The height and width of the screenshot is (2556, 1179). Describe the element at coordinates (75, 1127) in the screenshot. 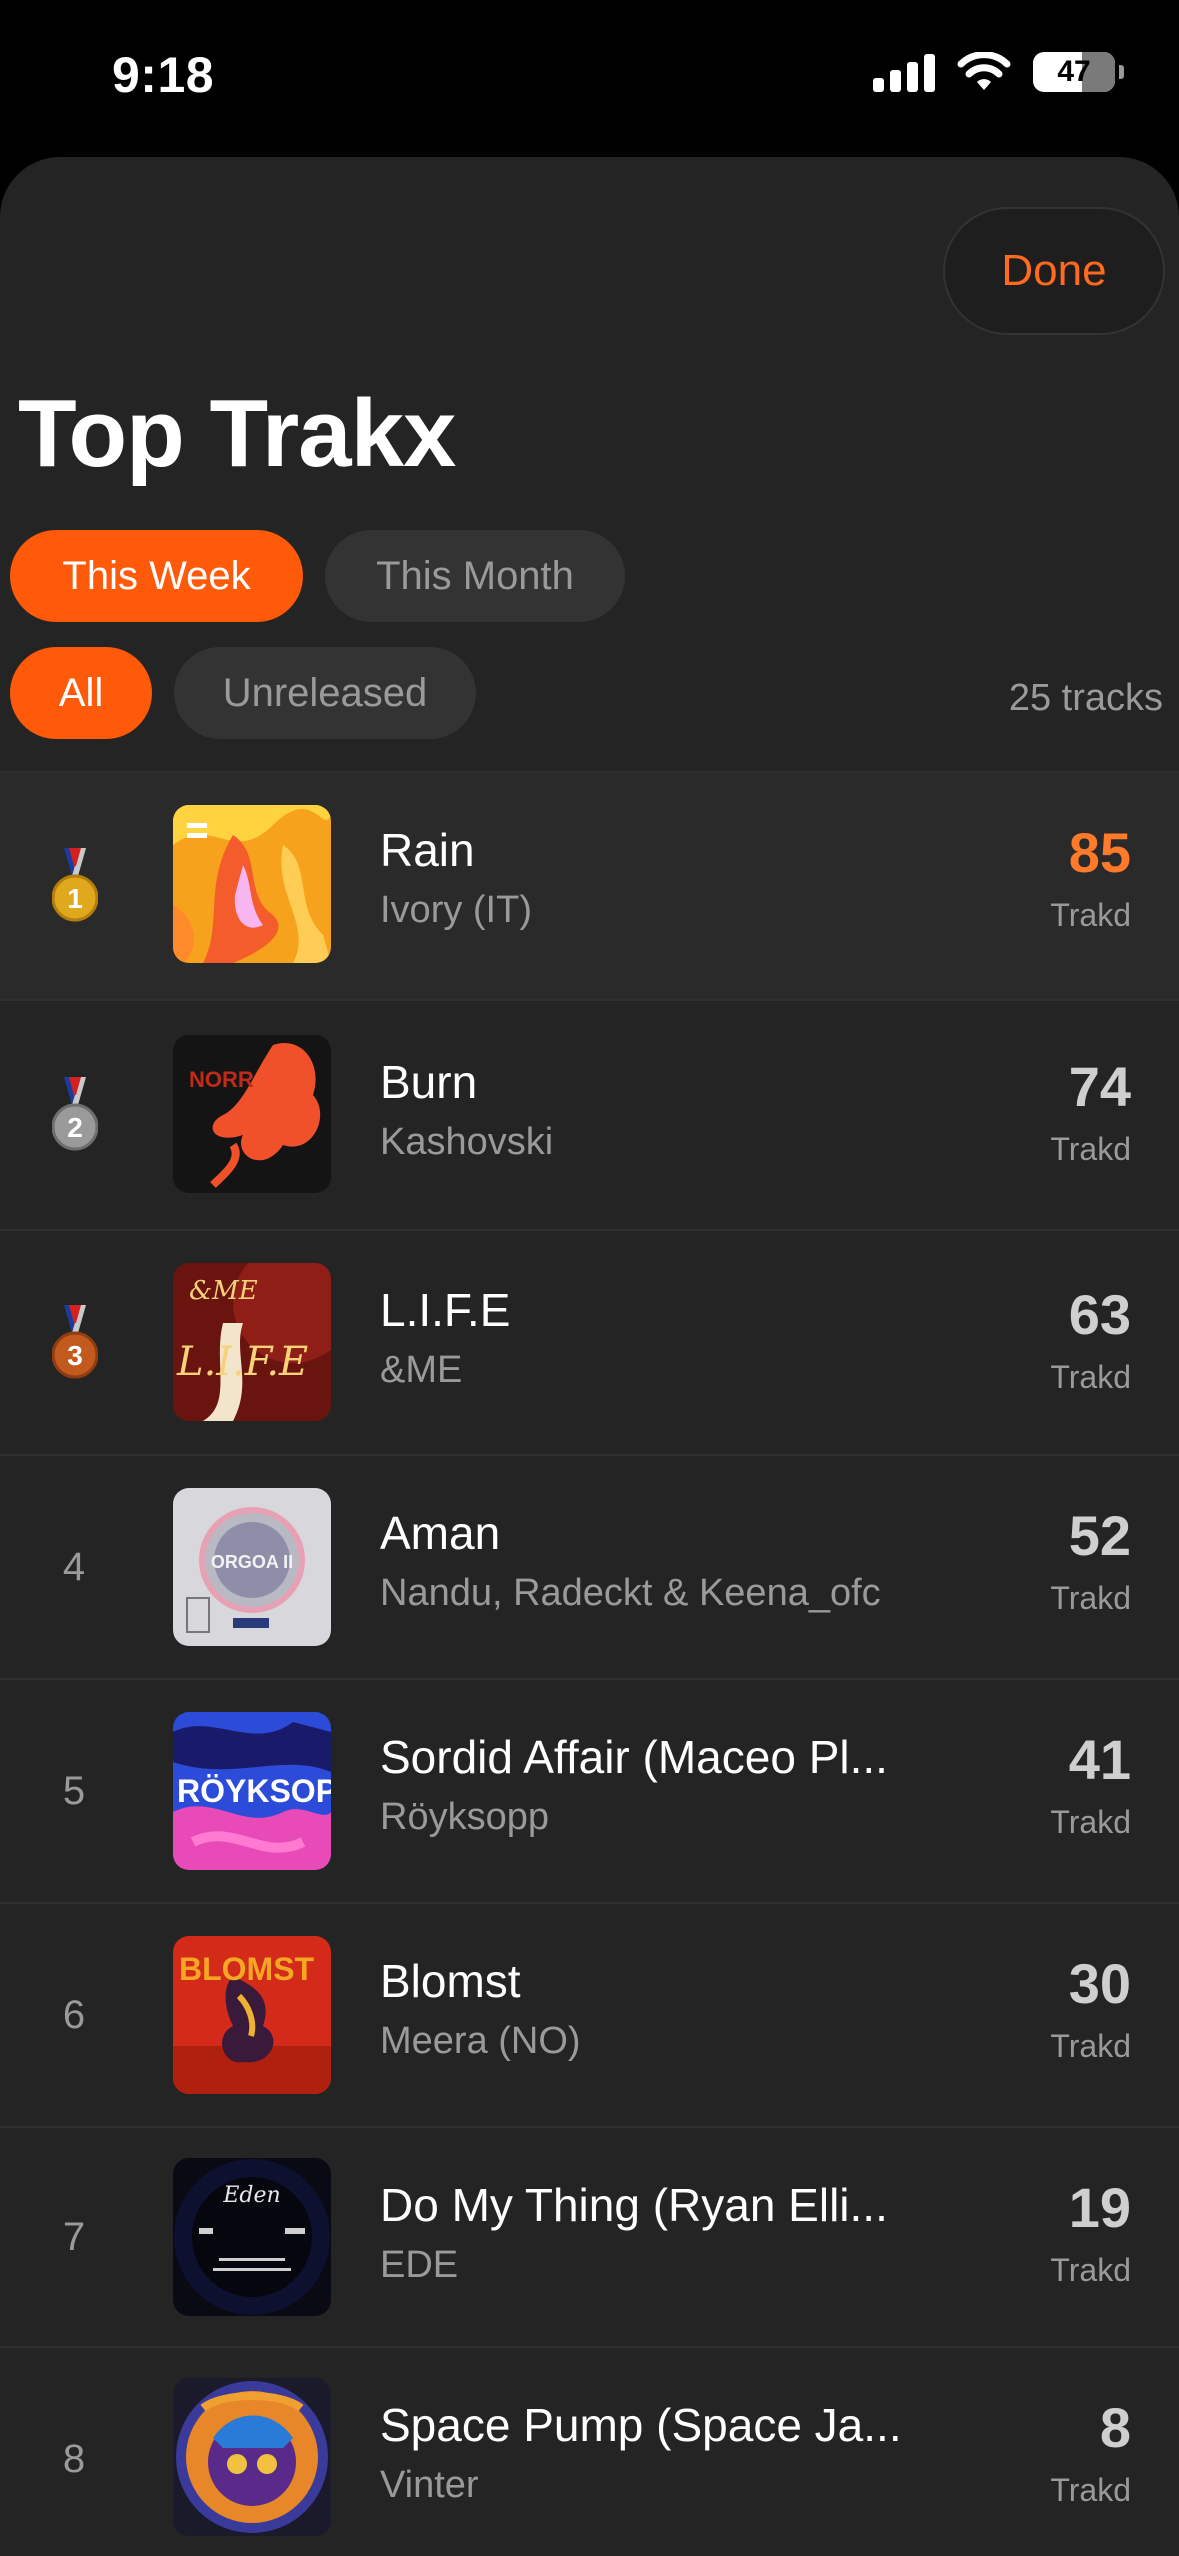

I see `svg-text: 2` at that location.